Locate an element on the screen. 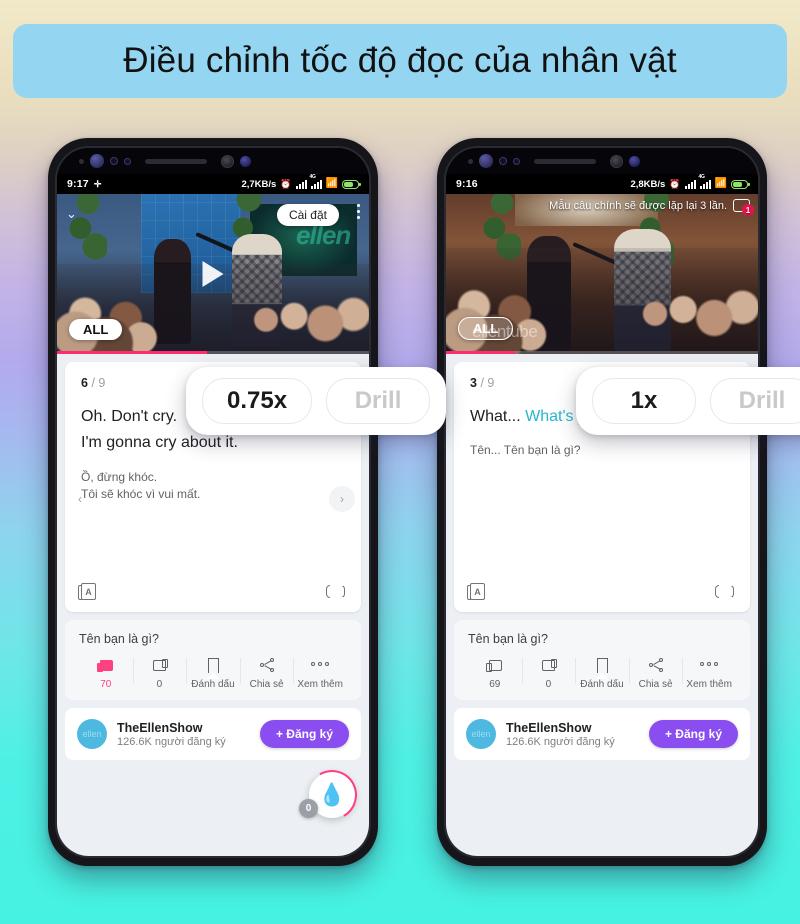  streak-fab-wrap: 💧 0 is located at coordinates (331, 795).